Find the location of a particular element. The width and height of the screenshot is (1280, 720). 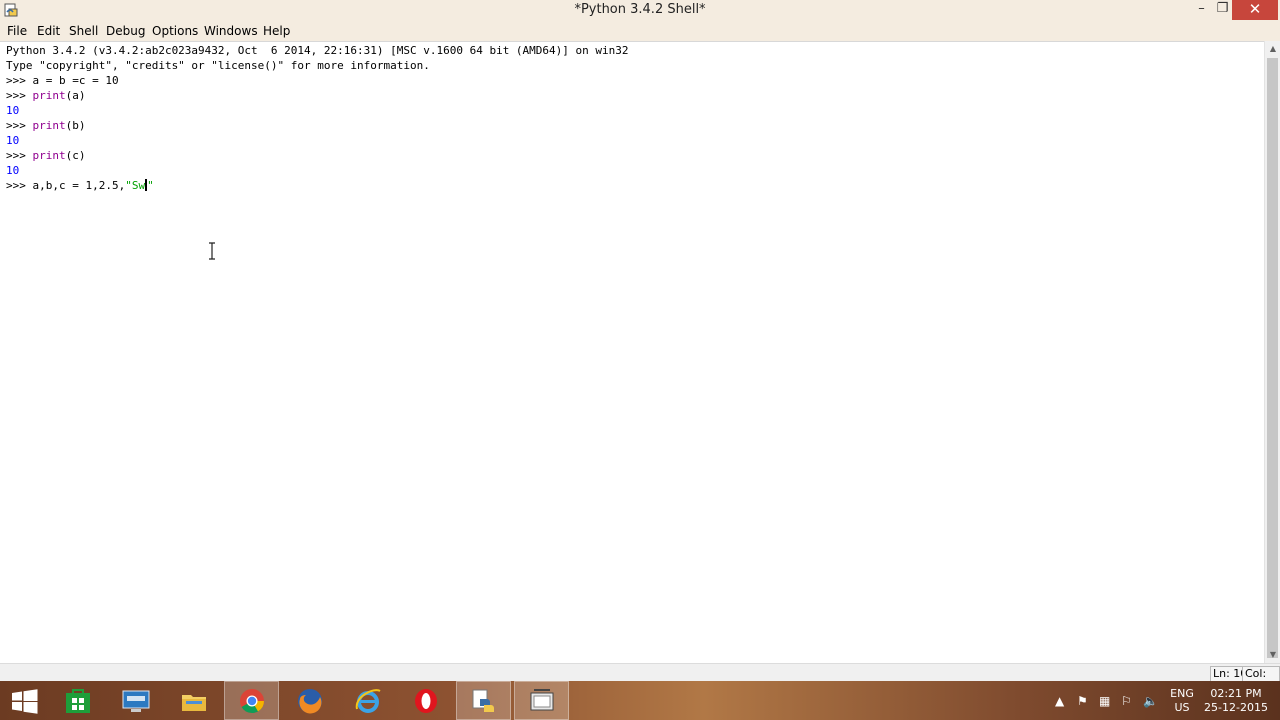

python-idle-icon is located at coordinates (483, 700).